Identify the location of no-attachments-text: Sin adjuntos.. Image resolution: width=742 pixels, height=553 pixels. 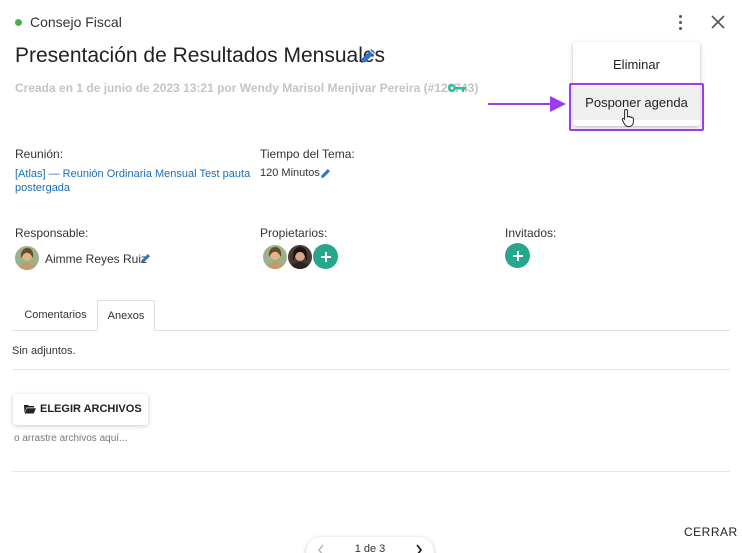
(44, 351).